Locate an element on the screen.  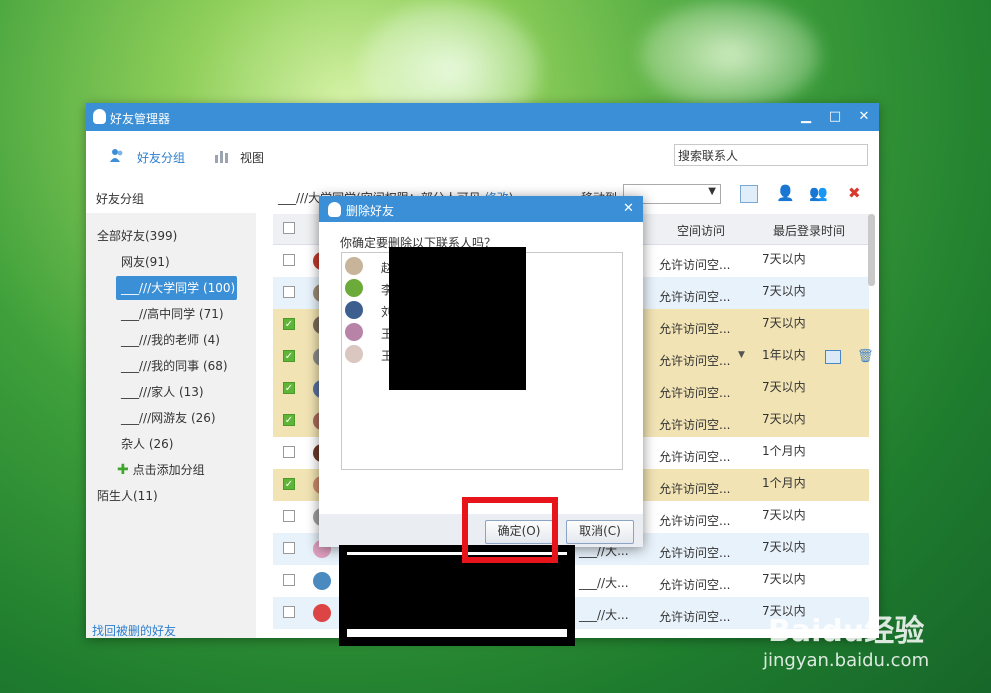
add-group-link: ✚ 点击添加分组 is located at coordinates (161, 470).